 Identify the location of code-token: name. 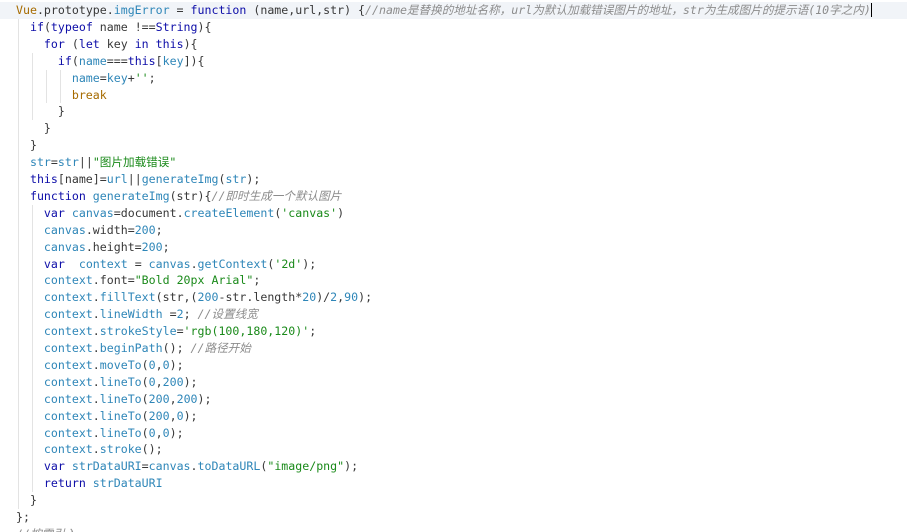
(85, 77).